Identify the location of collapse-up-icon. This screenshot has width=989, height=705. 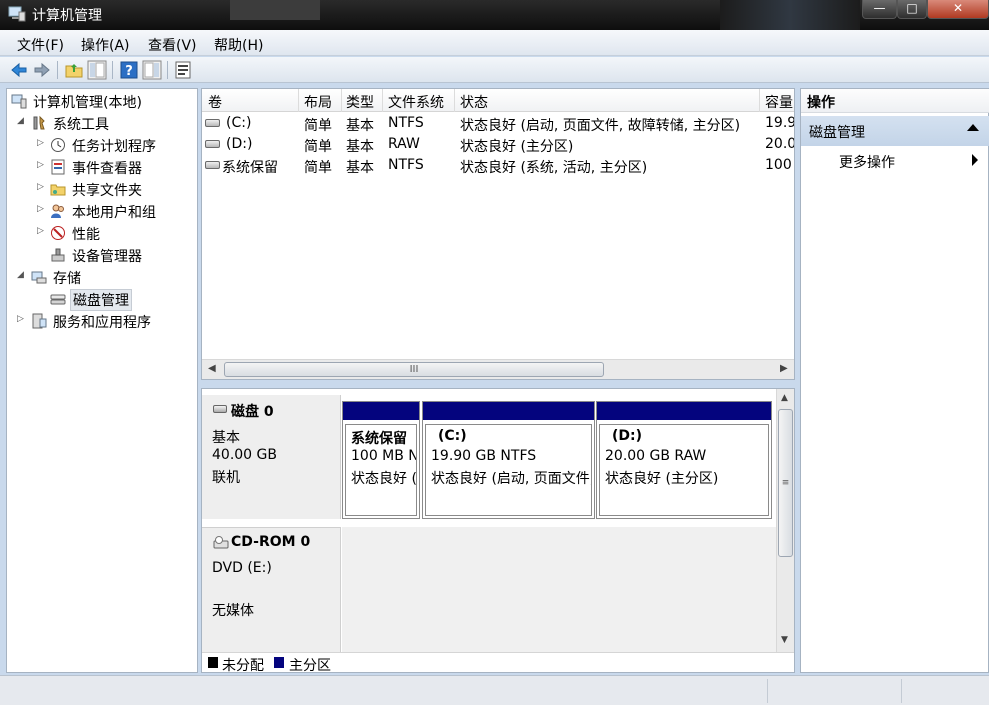
(973, 127).